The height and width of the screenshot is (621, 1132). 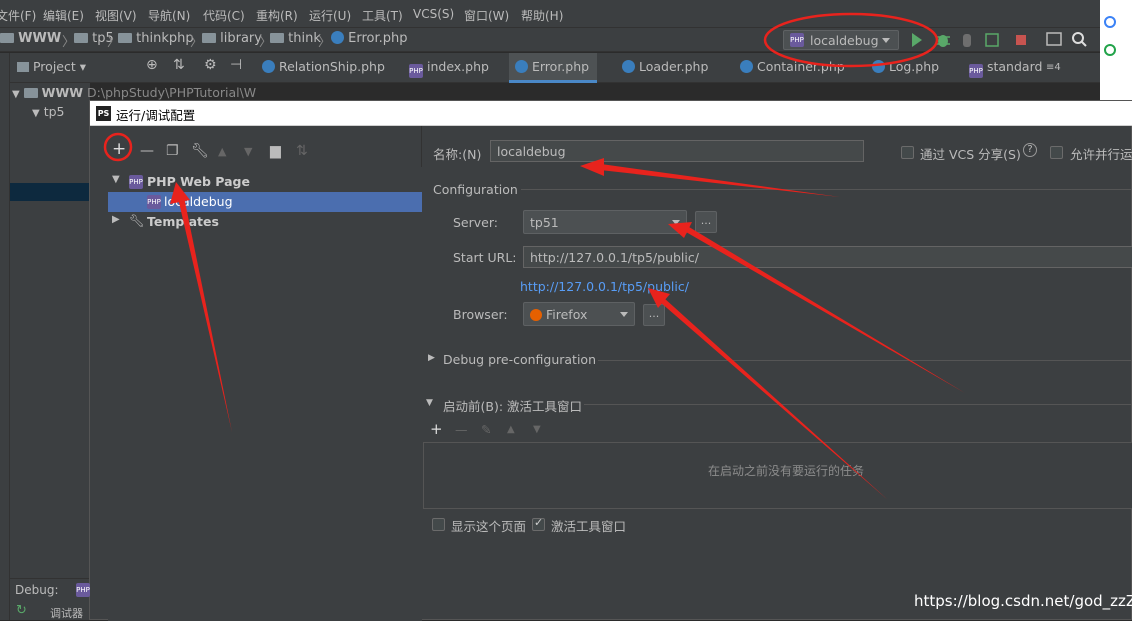 I want to click on menu-tools: 工具(T), so click(x=382, y=15).